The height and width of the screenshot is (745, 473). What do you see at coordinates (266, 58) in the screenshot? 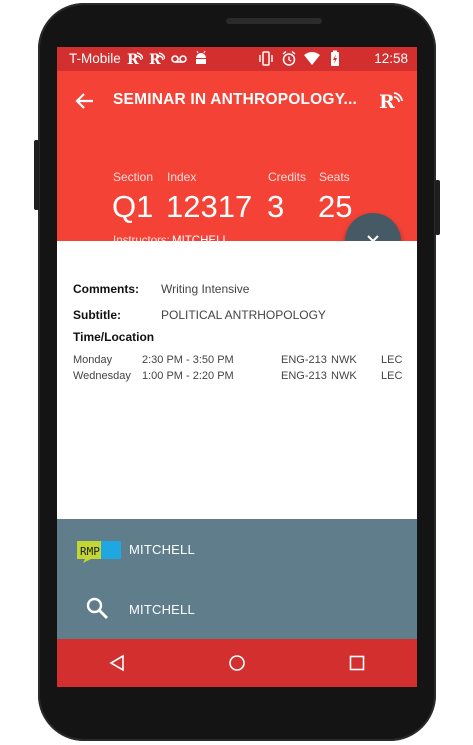
I see `vibrate-icon` at bounding box center [266, 58].